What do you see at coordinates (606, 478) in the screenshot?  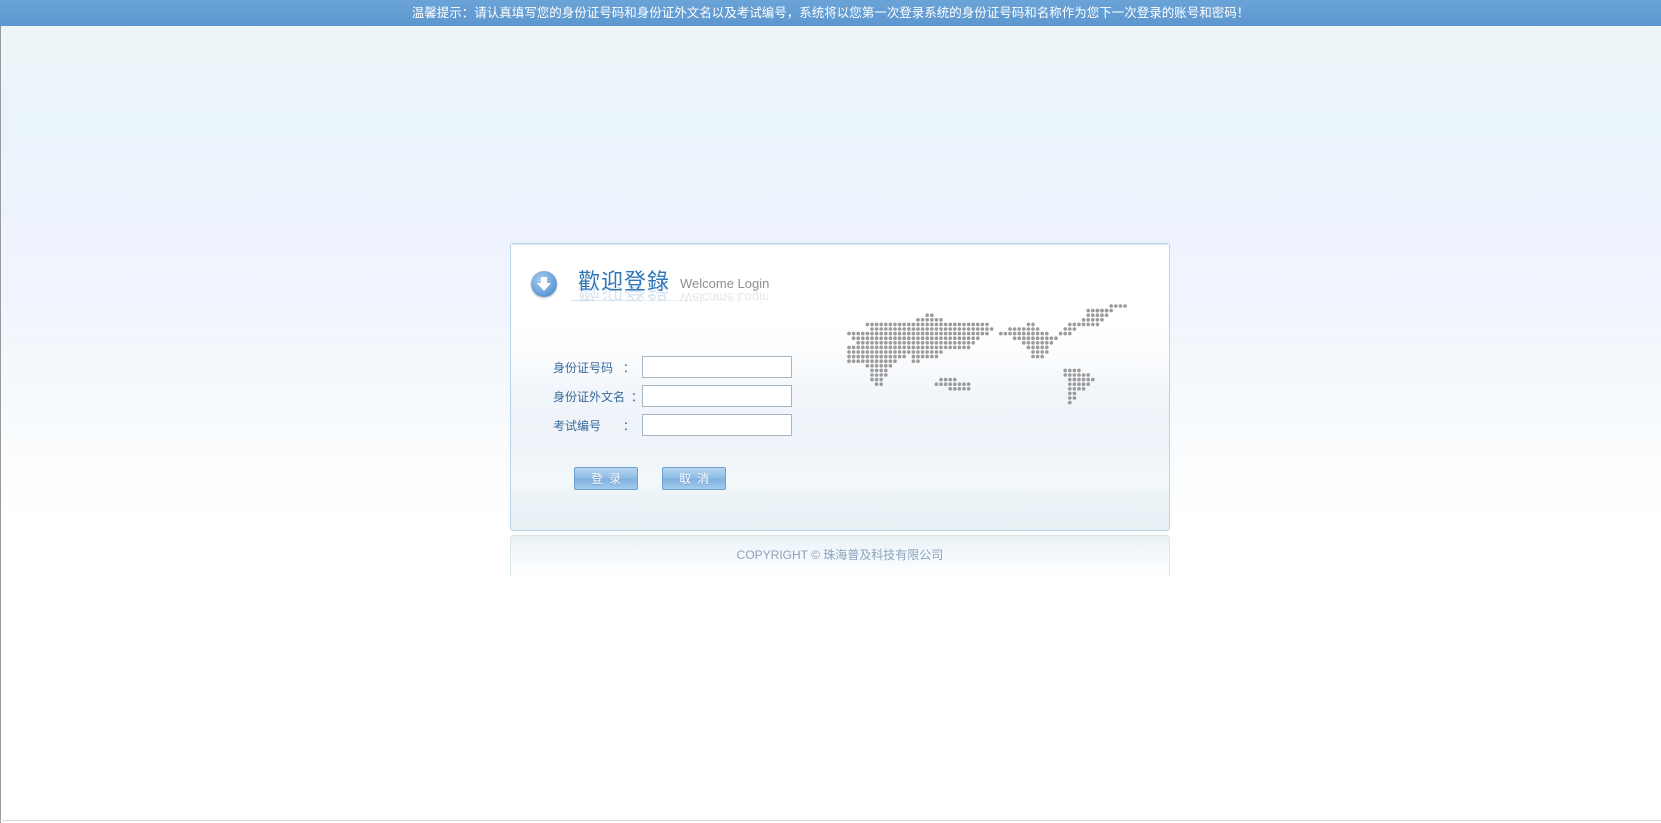 I see `login-button: 登录` at bounding box center [606, 478].